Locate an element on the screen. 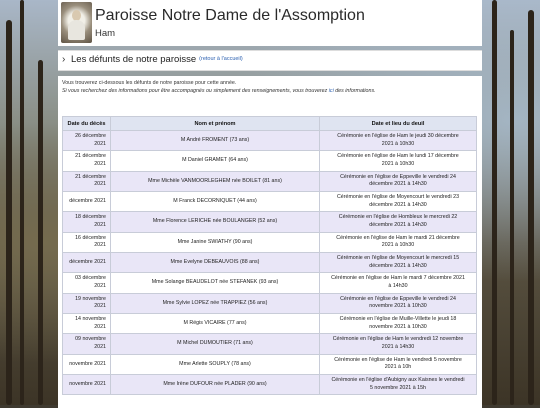 Image resolution: width=540 pixels, height=408 pixels. ceremony-line2: 2021 à 14h30 is located at coordinates (398, 347).